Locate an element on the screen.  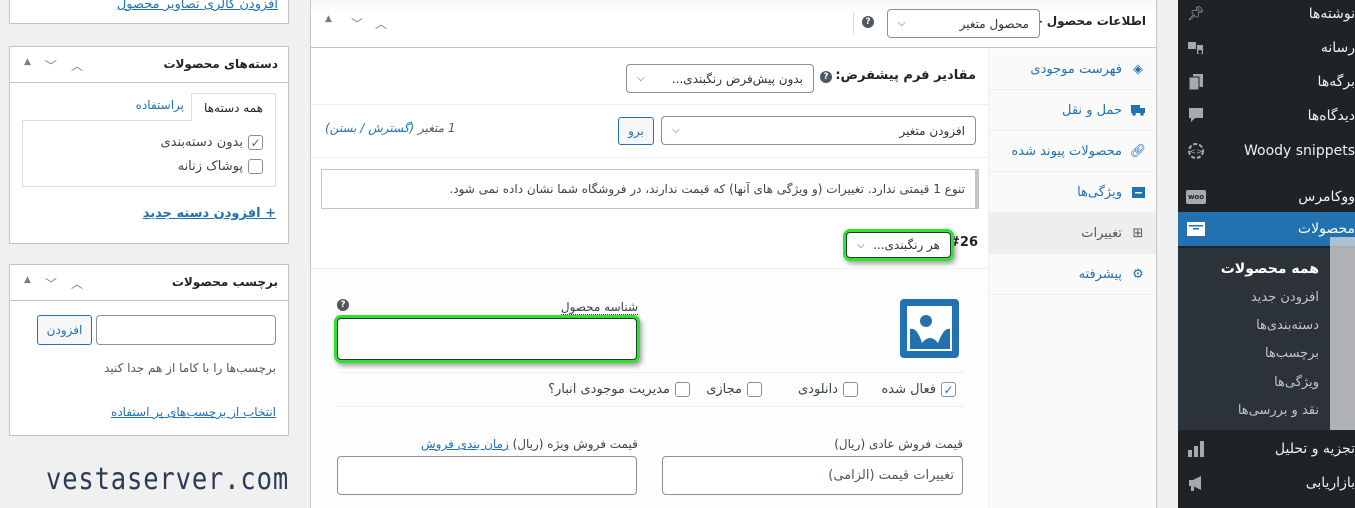
menu-item-woocommerce: ووکامرس woo is located at coordinates (1266, 197).